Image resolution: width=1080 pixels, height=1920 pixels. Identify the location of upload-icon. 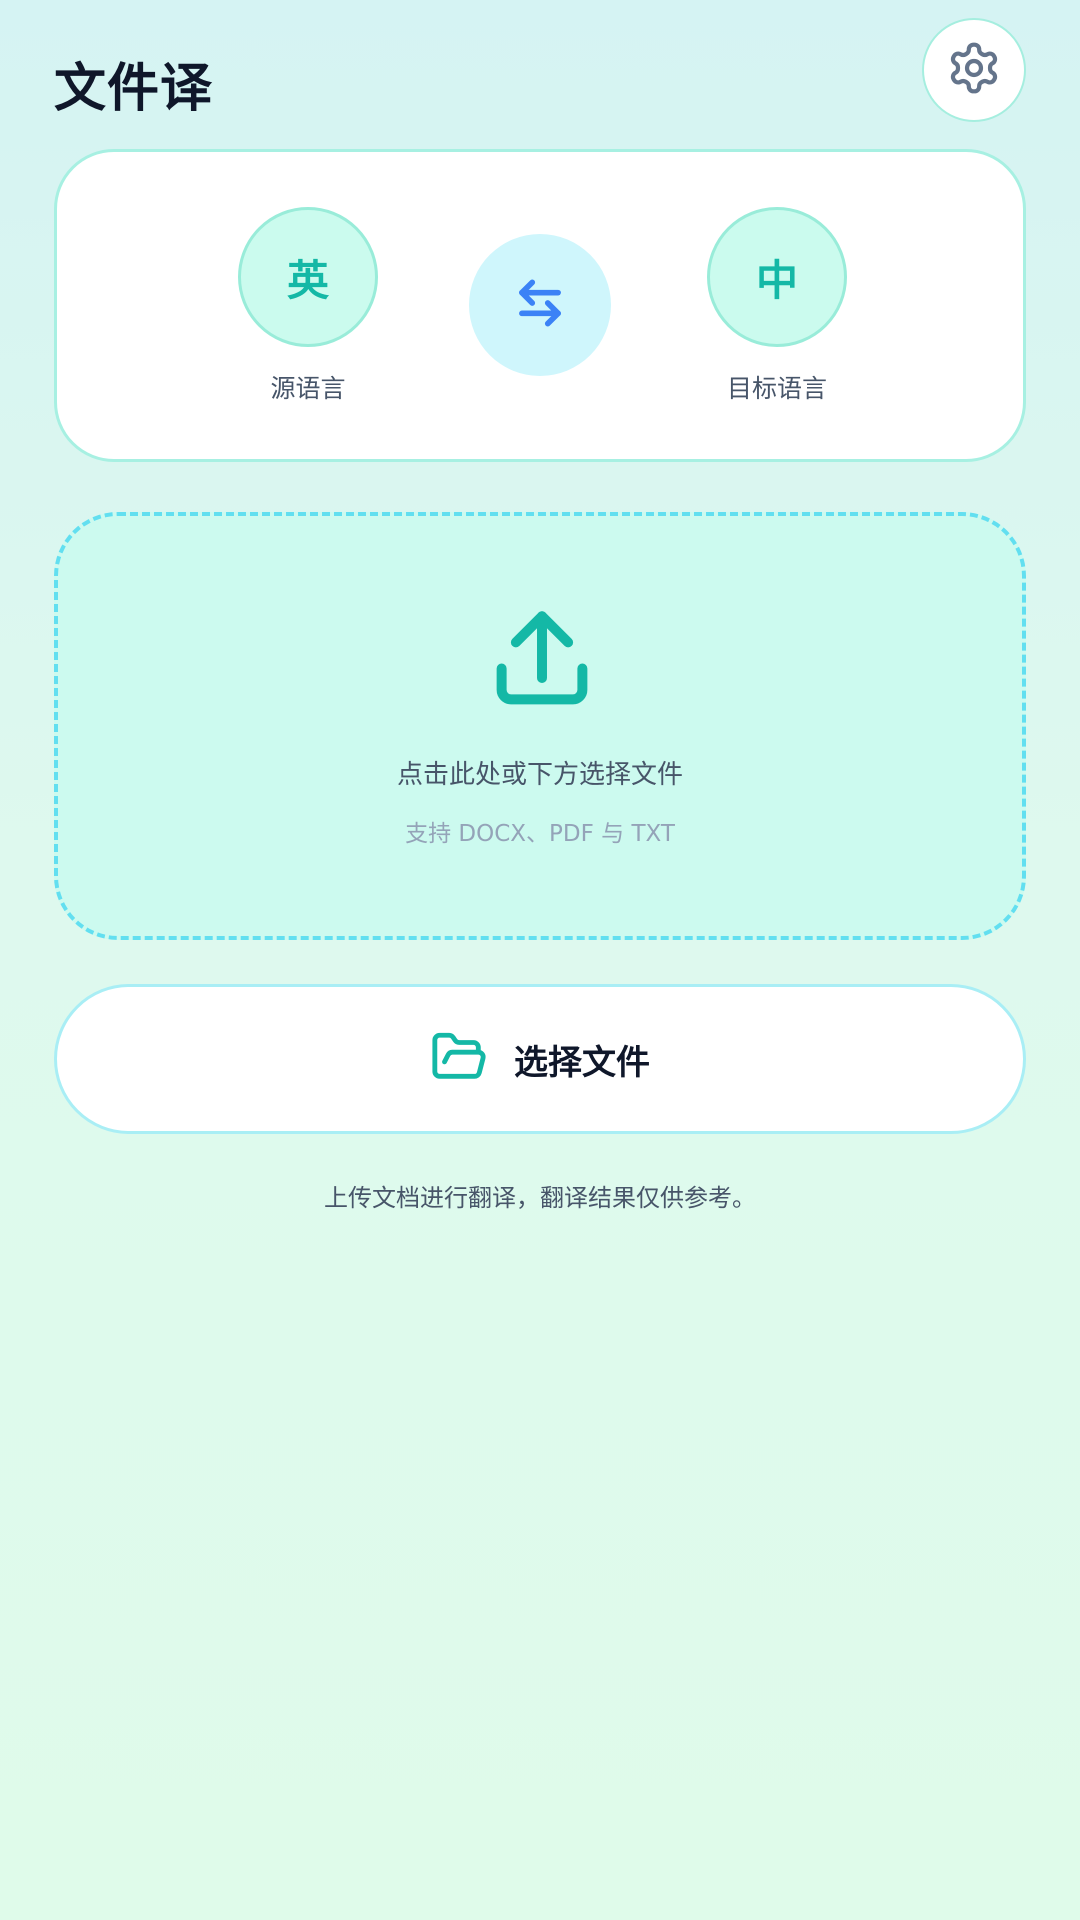
(542, 661).